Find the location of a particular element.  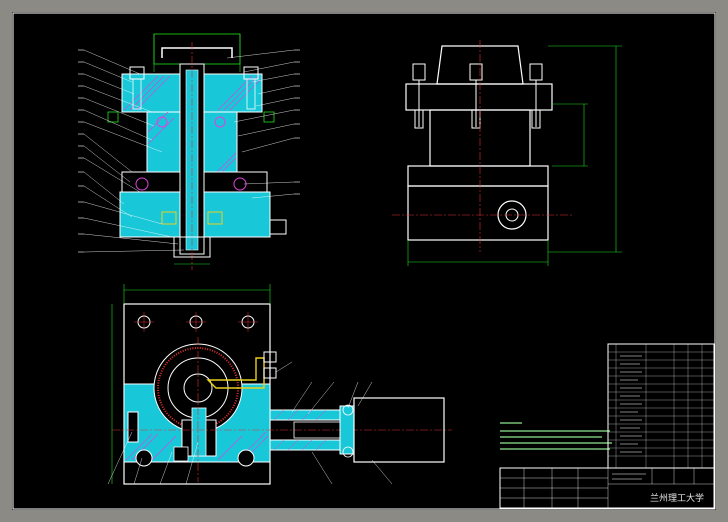

side-flange is located at coordinates (479, 97).